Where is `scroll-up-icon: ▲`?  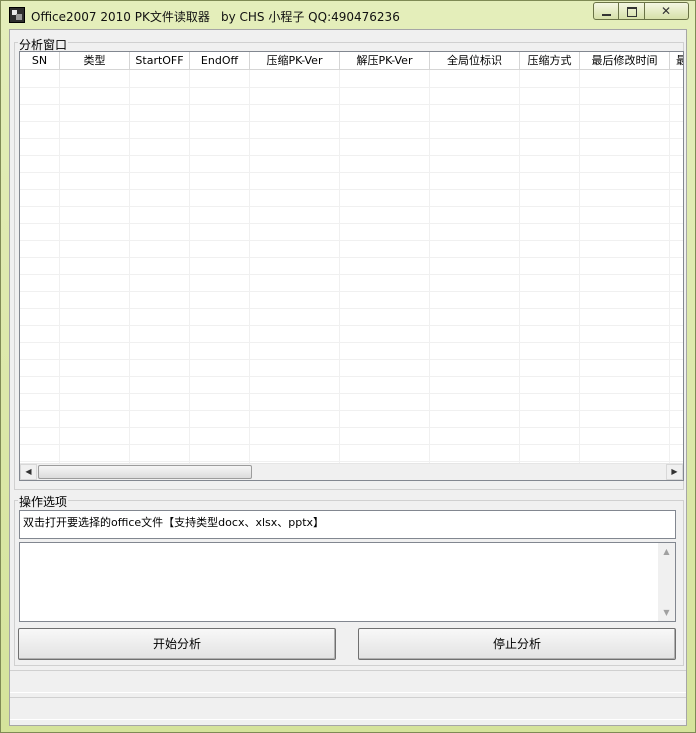
scroll-up-icon: ▲ is located at coordinates (666, 551).